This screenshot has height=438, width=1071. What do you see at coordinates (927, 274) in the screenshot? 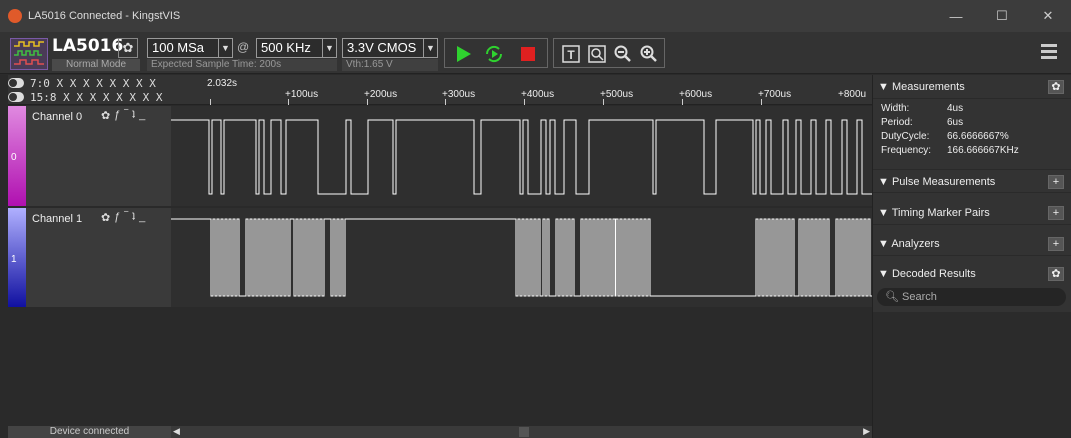
I see `decoded-results-title: ▼ Decoded Results` at bounding box center [927, 274].